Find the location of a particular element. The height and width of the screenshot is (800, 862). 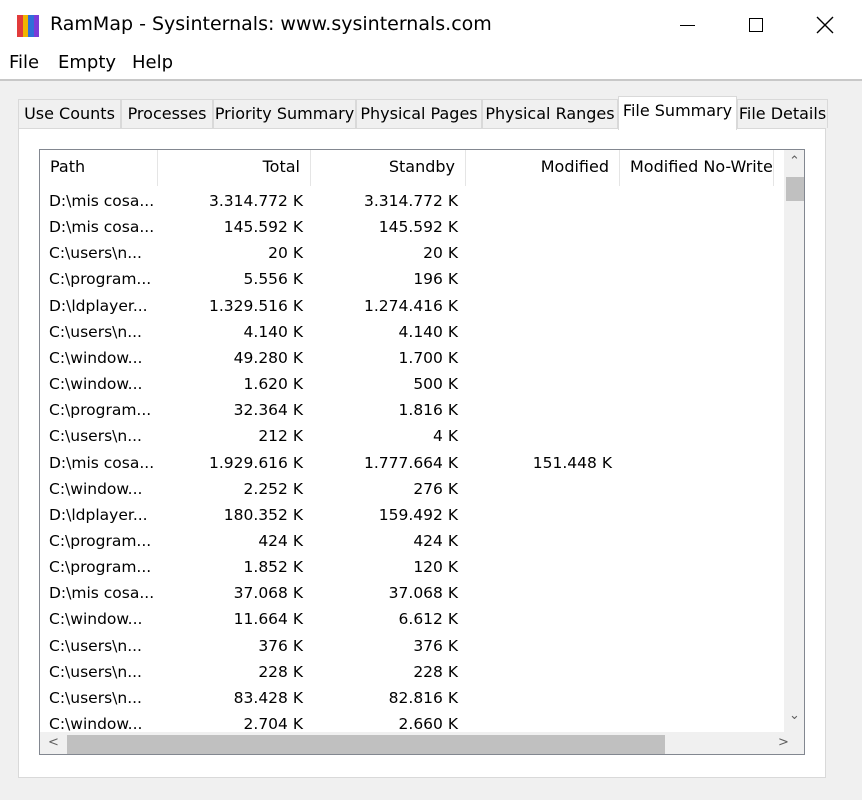

table-row: C:\window... 2.252 K 276 K is located at coordinates (418, 489).